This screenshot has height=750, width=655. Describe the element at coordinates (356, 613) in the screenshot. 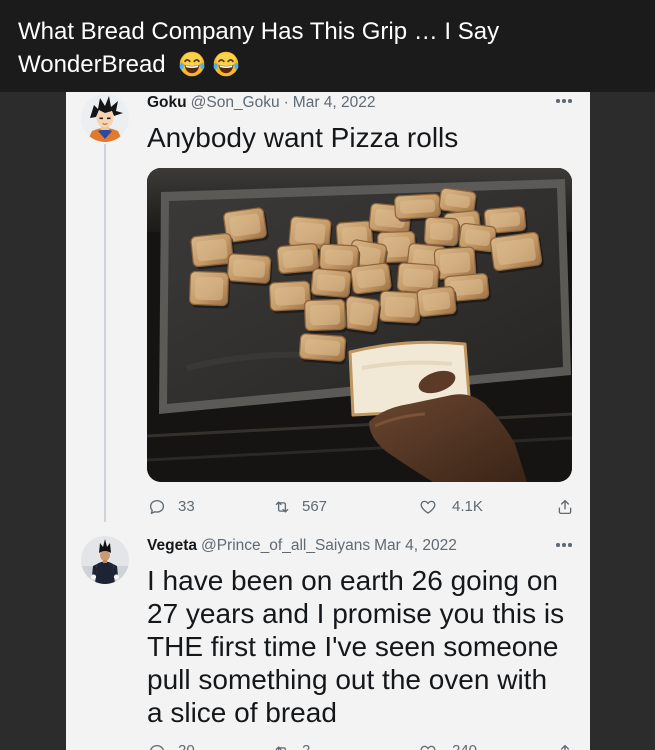

I see `tweet-text-line: 27 years and I promise you this is` at that location.